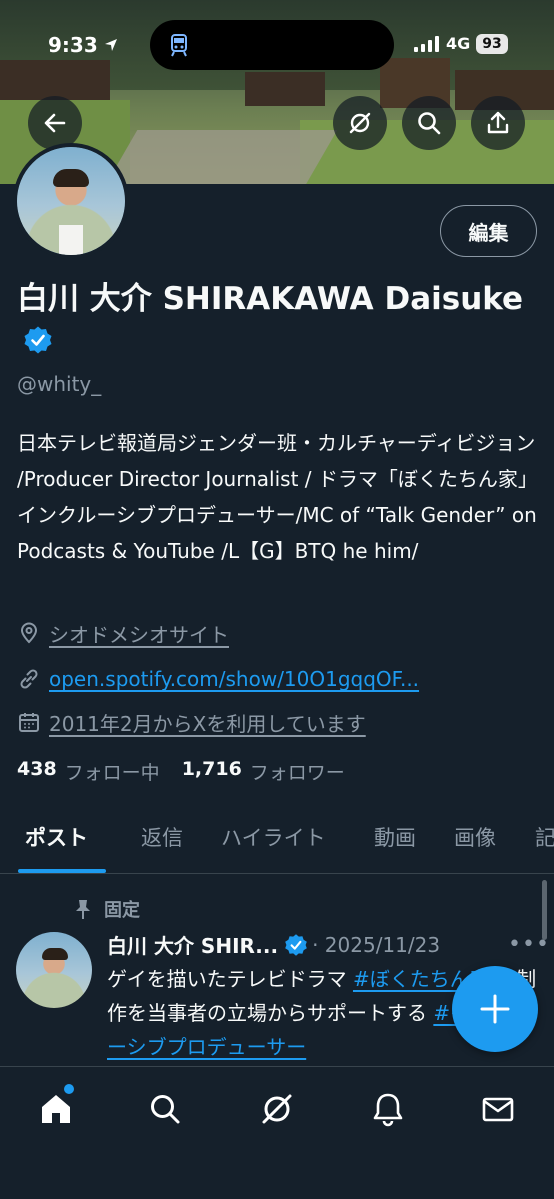 The width and height of the screenshot is (554, 1199). I want to click on edit-profile-button: 編集, so click(488, 231).